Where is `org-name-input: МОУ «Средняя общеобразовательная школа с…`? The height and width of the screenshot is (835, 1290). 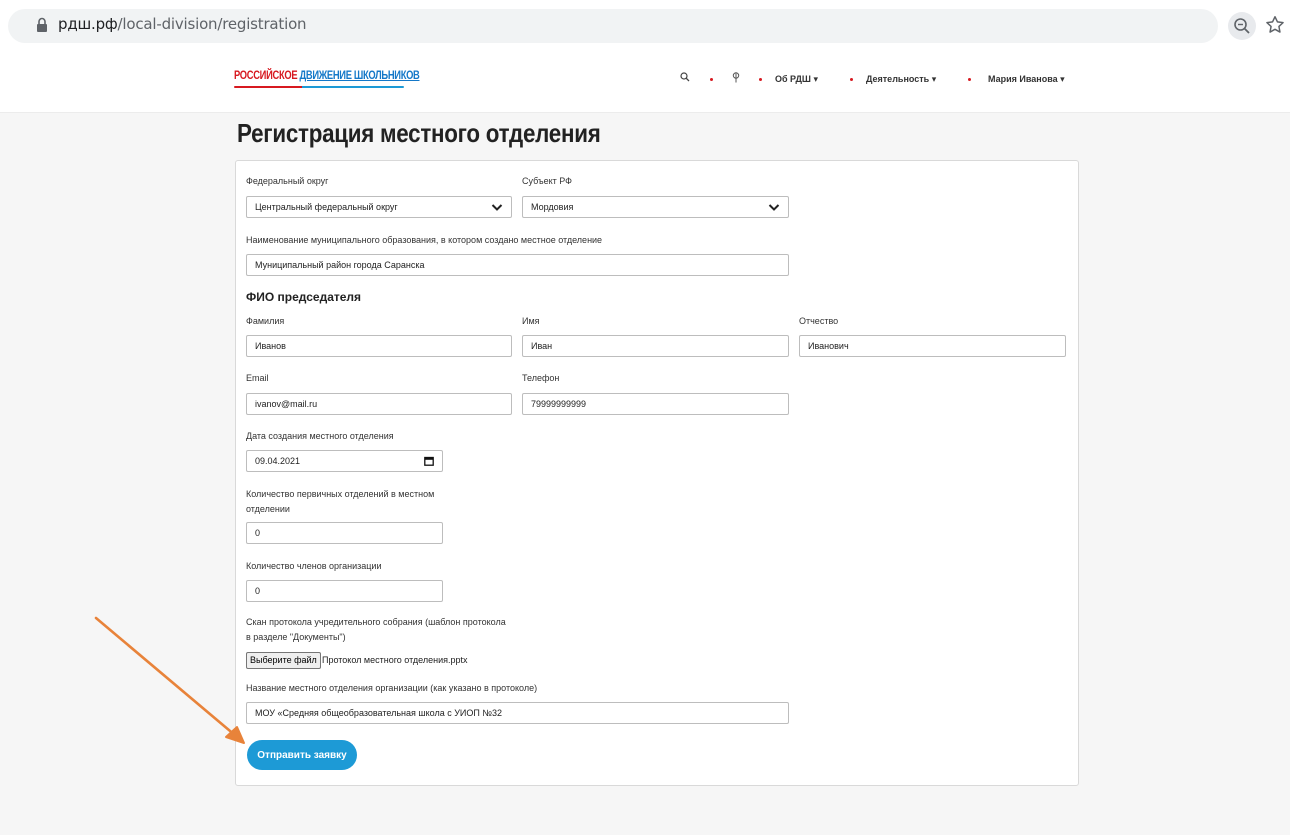 org-name-input: МОУ «Средняя общеобразовательная школа с… is located at coordinates (517, 713).